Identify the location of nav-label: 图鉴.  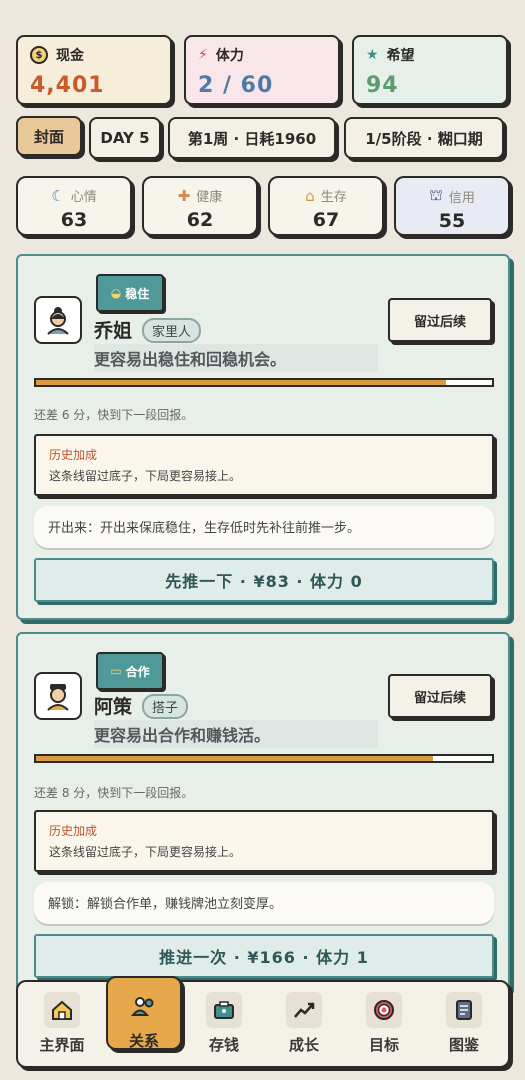
(463, 1045).